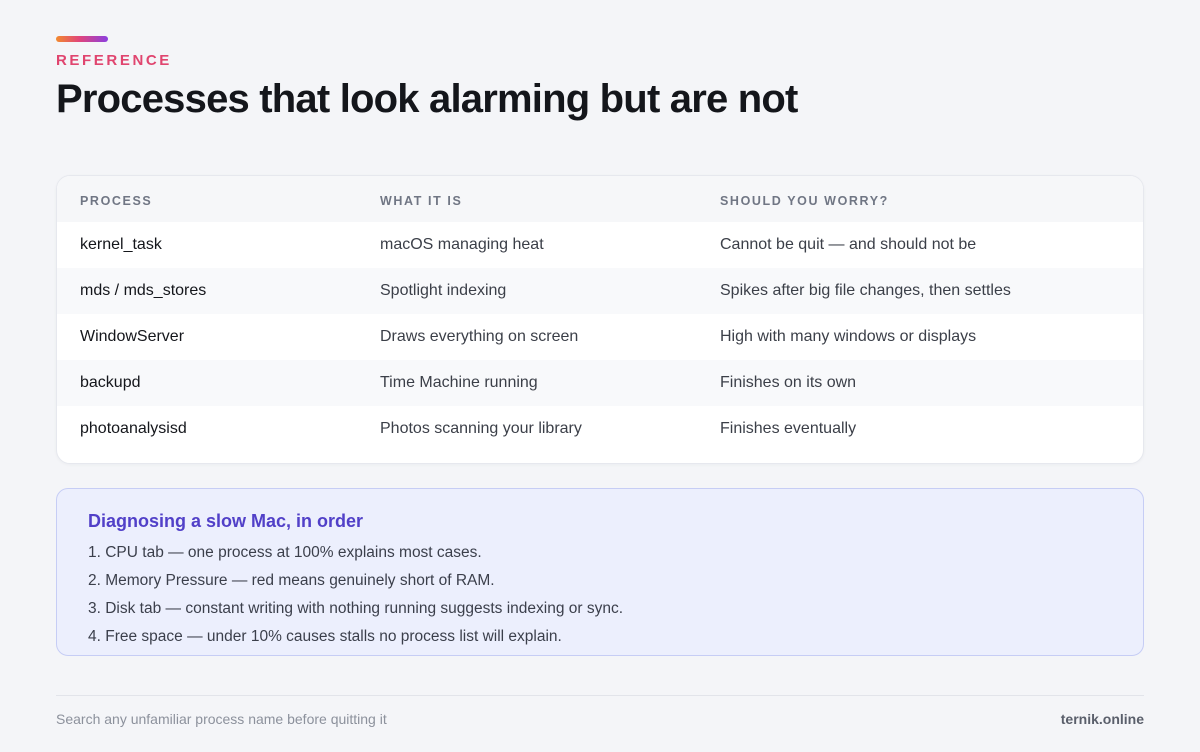  I want to click on column-header-process: PROCESS, so click(116, 201).